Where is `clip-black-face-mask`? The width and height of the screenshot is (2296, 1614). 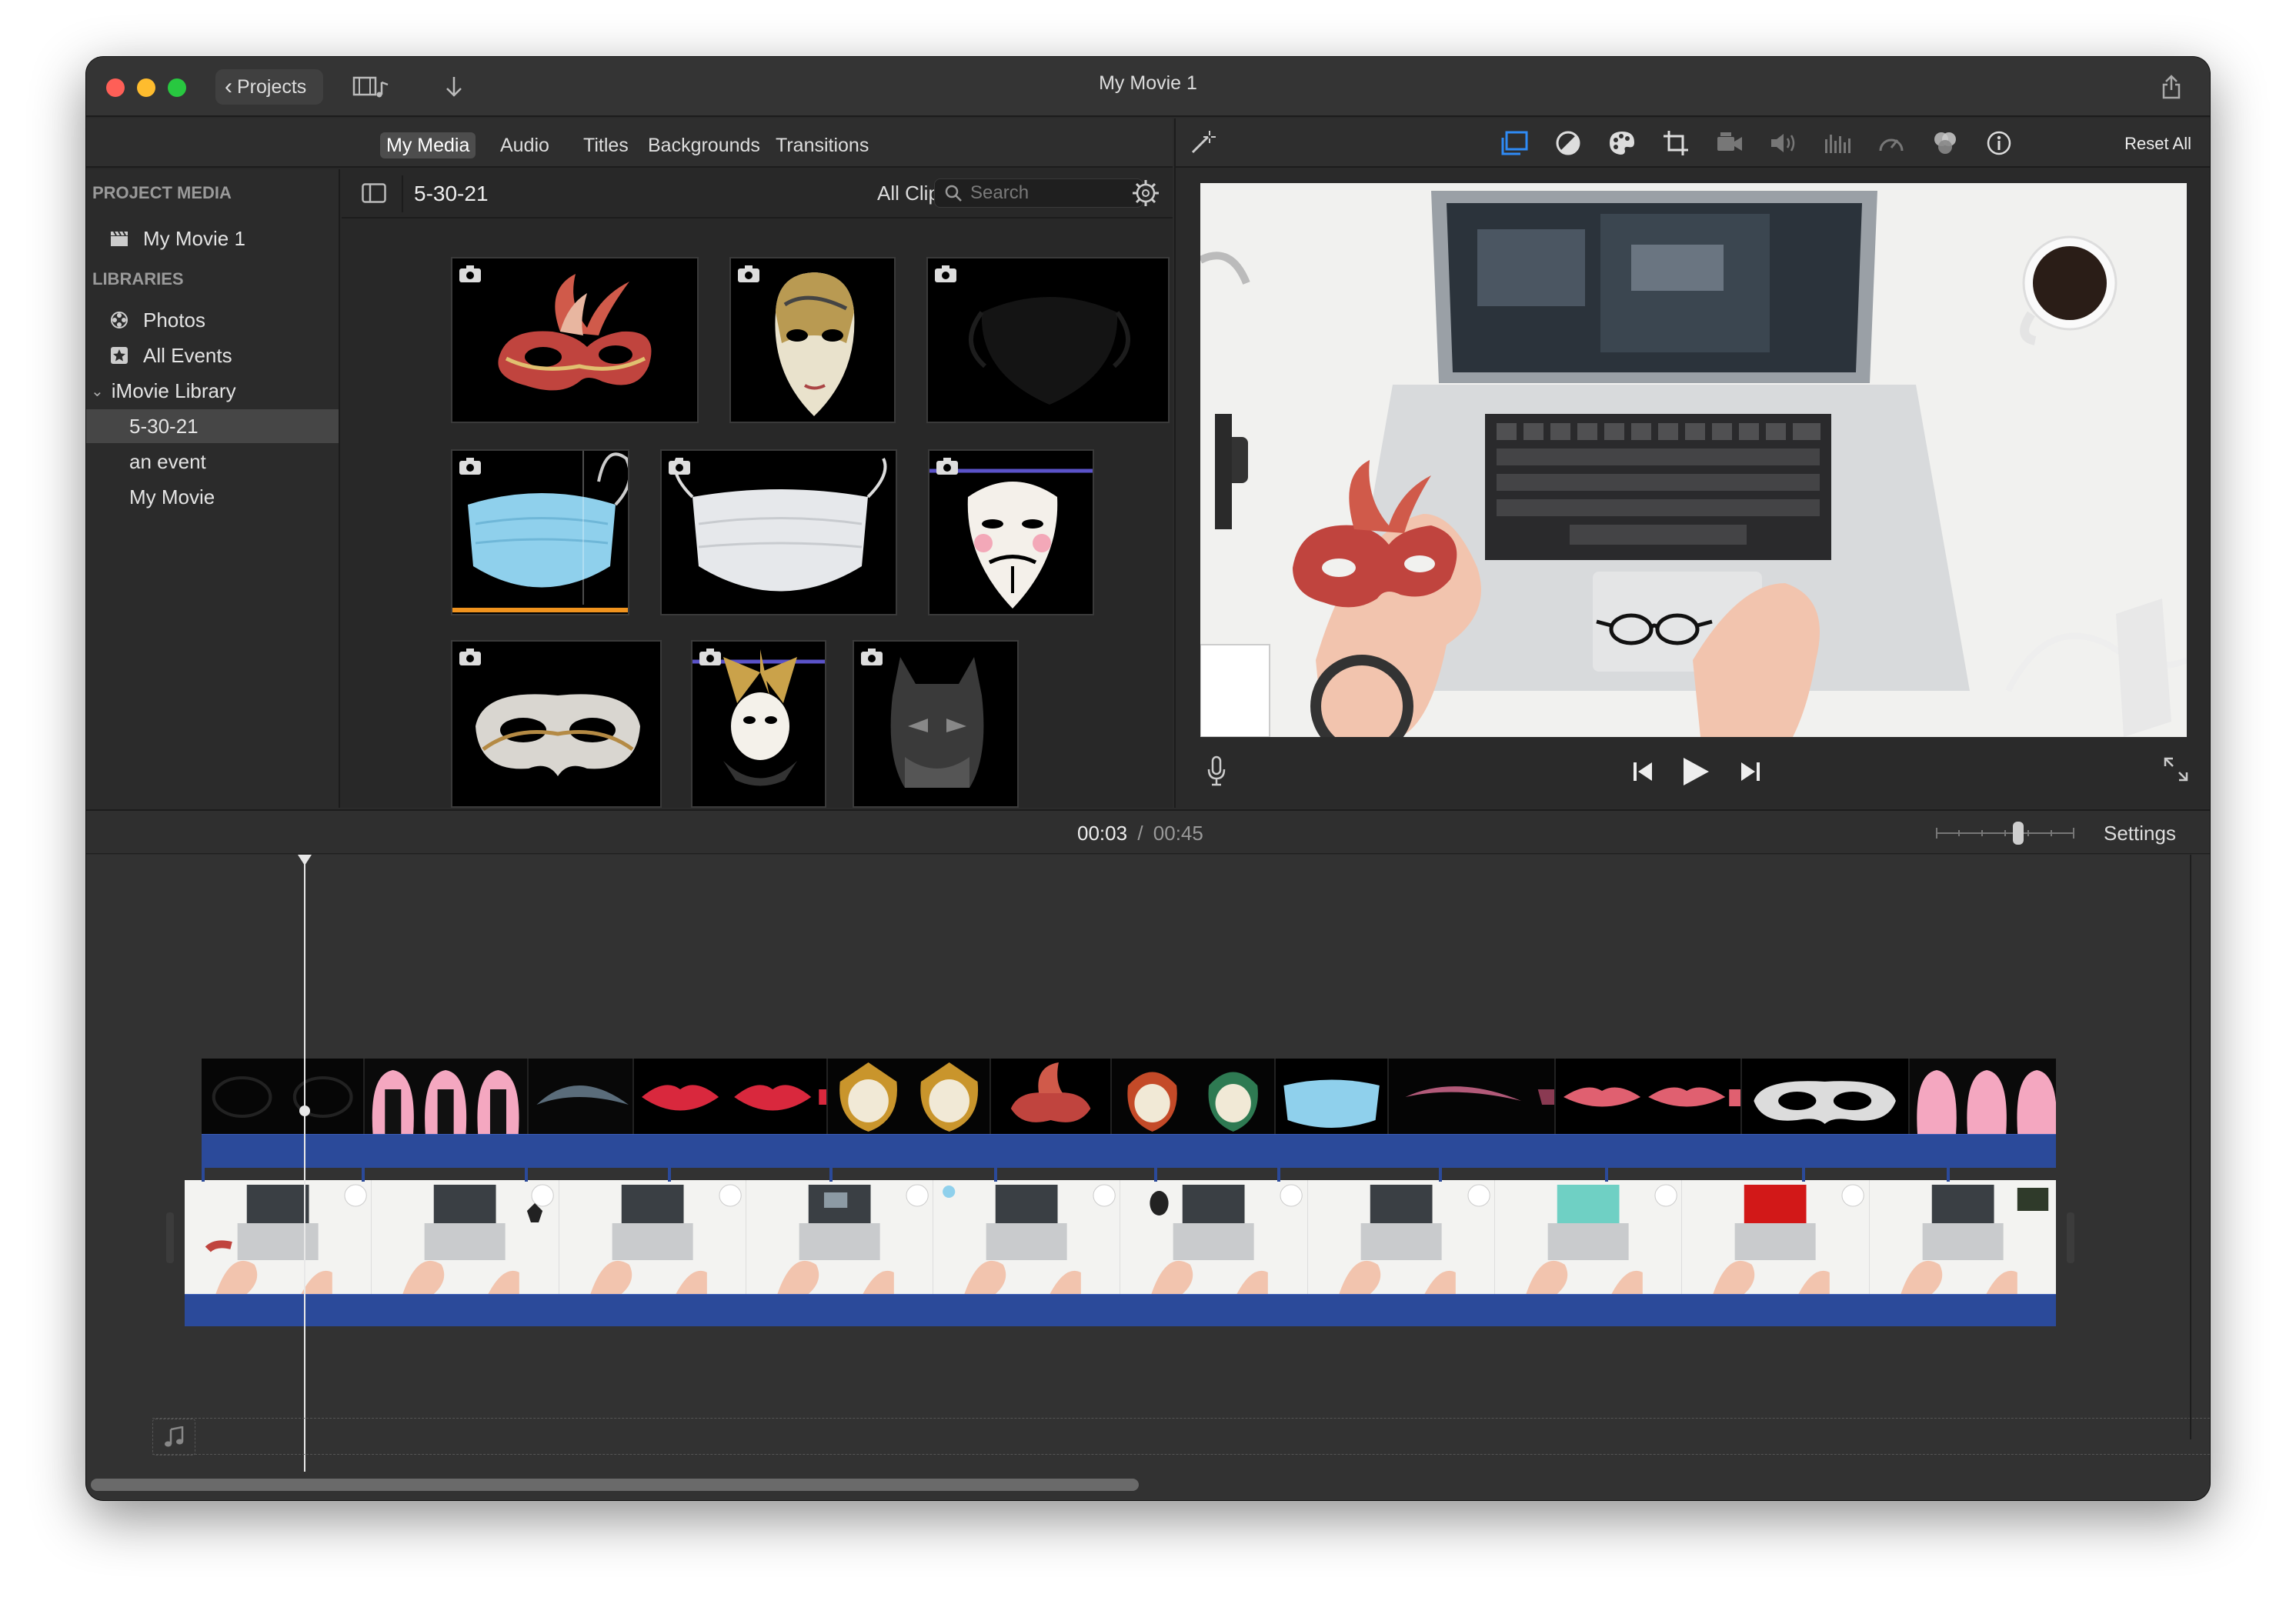 clip-black-face-mask is located at coordinates (1048, 340).